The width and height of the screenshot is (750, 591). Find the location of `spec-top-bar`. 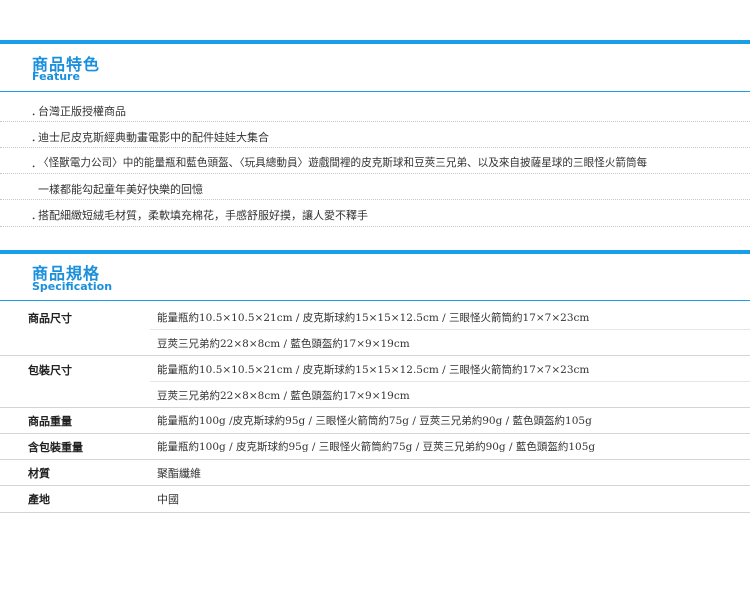

spec-top-bar is located at coordinates (375, 252).